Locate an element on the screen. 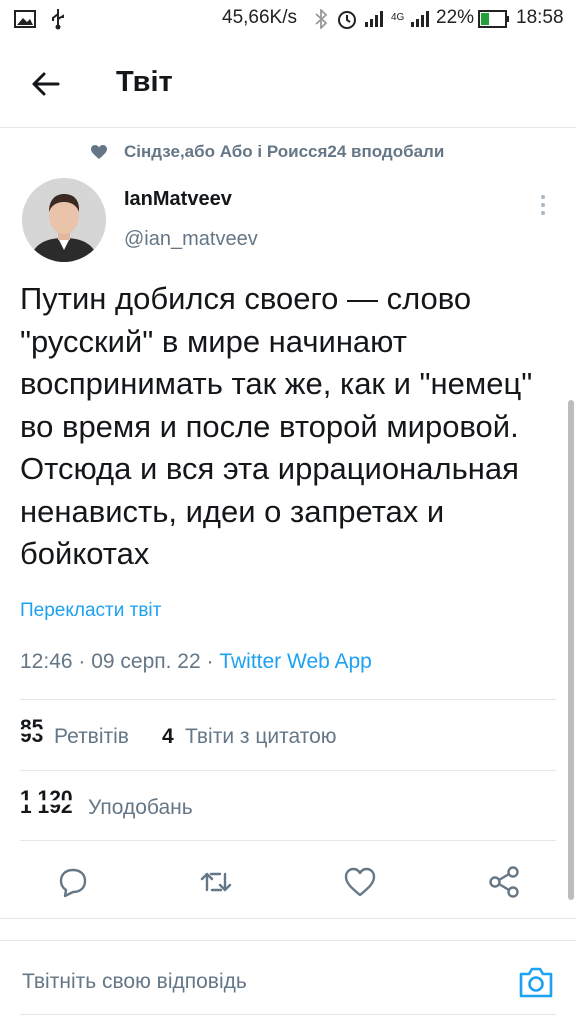 This screenshot has height=1024, width=576. battery-icon is located at coordinates (493, 19).